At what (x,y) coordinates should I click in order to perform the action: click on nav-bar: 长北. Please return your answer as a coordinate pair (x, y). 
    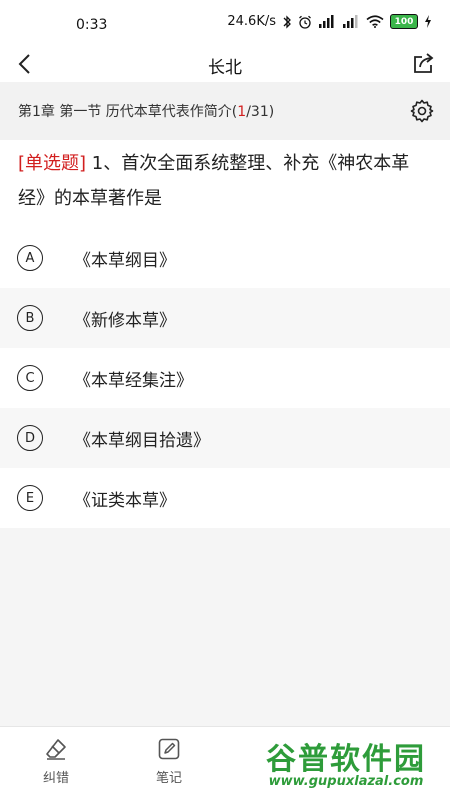
    Looking at the image, I should click on (225, 65).